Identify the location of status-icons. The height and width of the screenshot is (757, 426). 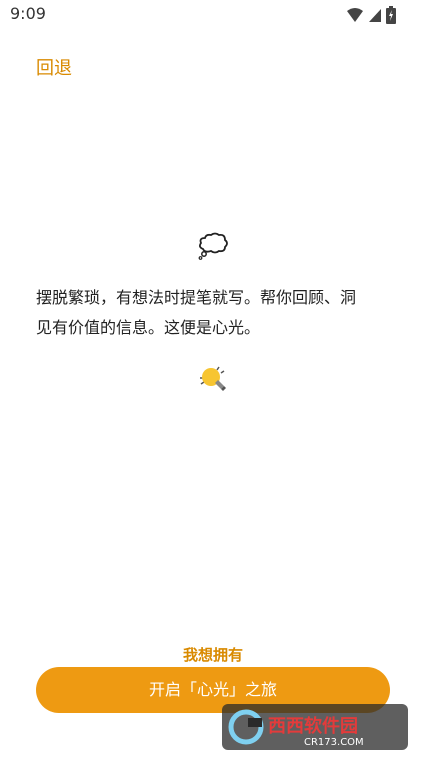
(371, 15).